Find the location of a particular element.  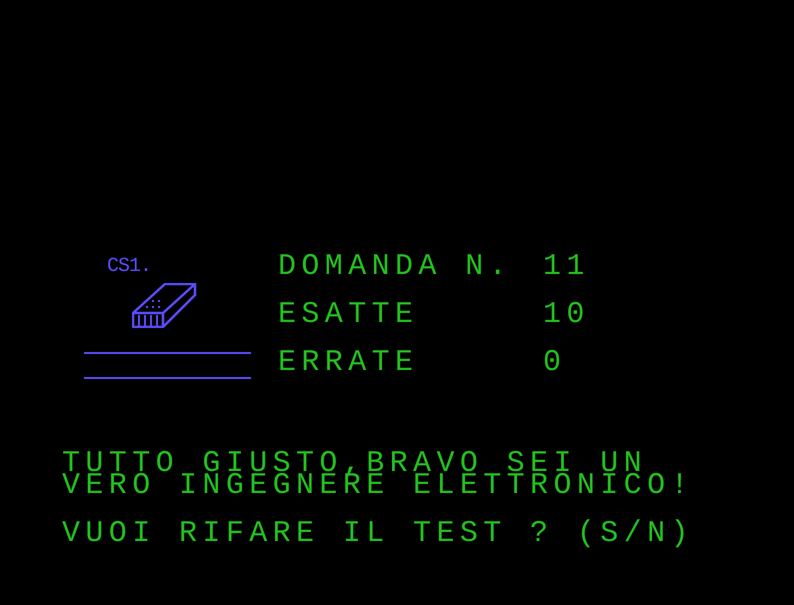

stat-label: DOMANDA N. is located at coordinates (396, 267).